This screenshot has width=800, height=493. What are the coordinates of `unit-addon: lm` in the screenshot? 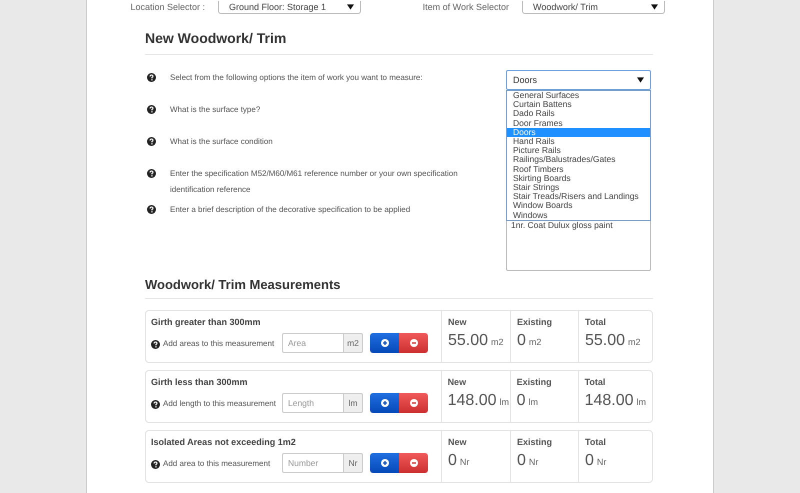 It's located at (353, 403).